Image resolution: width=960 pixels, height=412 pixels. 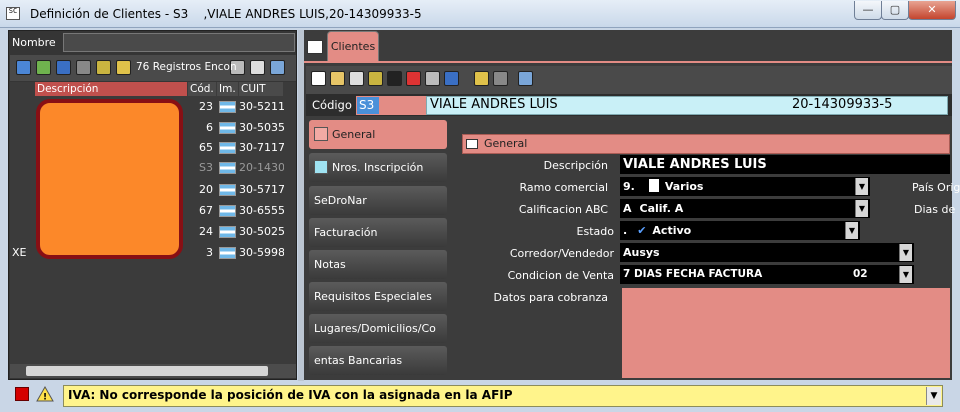 I want to click on nav-notas: Notas, so click(x=378, y=264).